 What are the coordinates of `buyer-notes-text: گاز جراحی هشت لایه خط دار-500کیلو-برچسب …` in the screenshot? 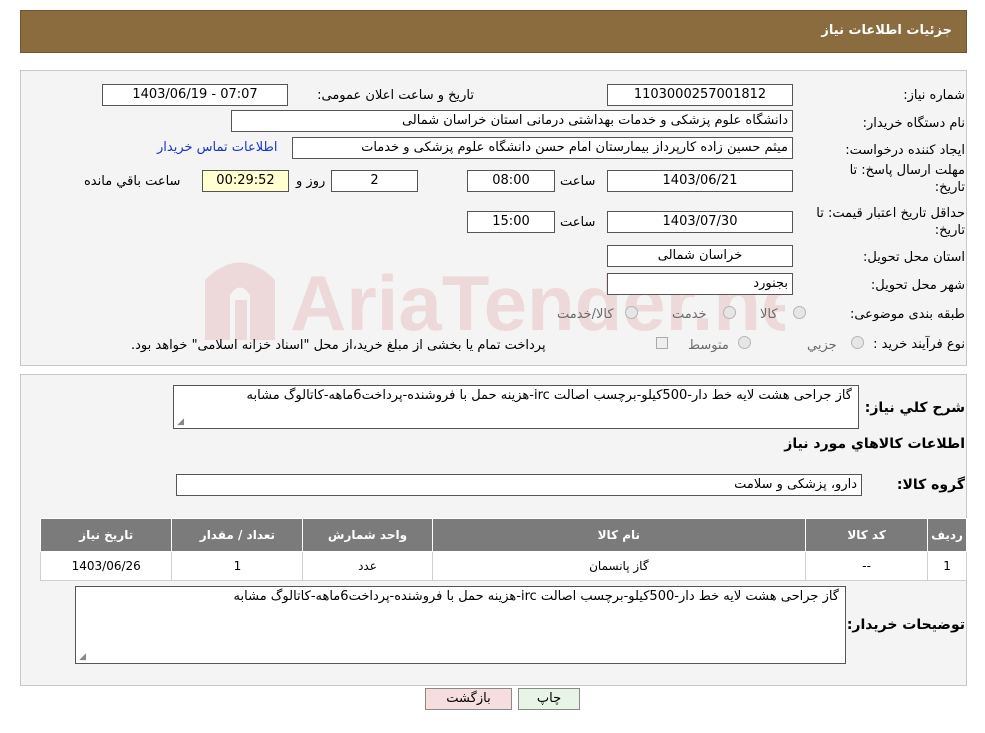 It's located at (536, 596).